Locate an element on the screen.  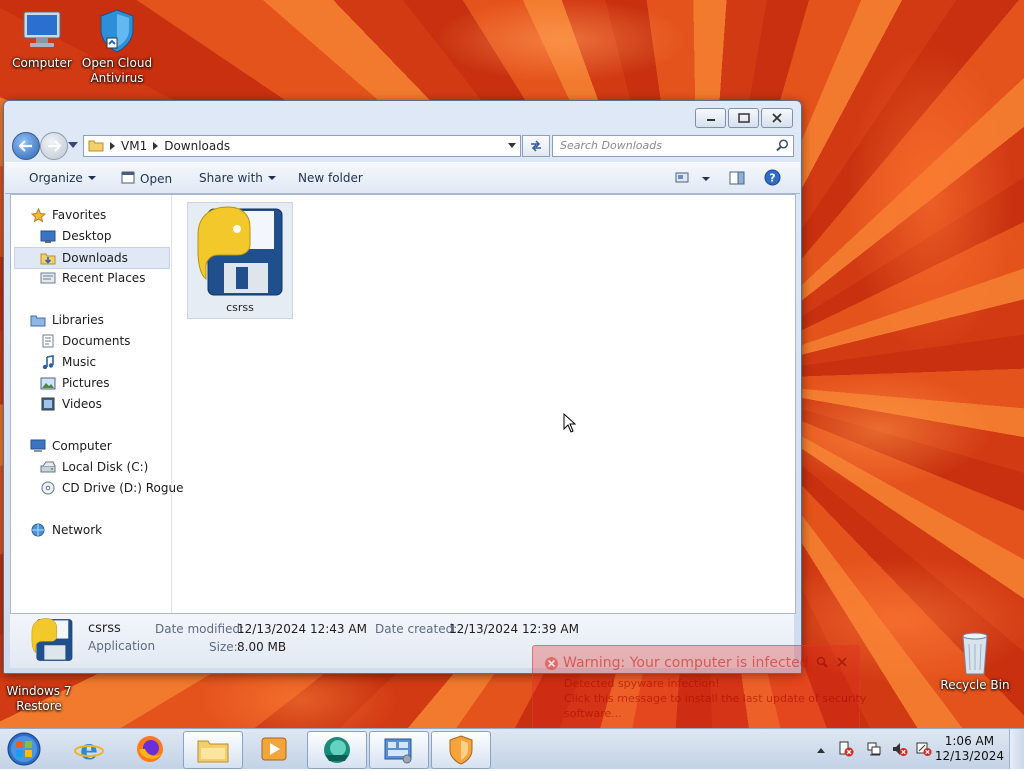
close-button is located at coordinates (777, 118).